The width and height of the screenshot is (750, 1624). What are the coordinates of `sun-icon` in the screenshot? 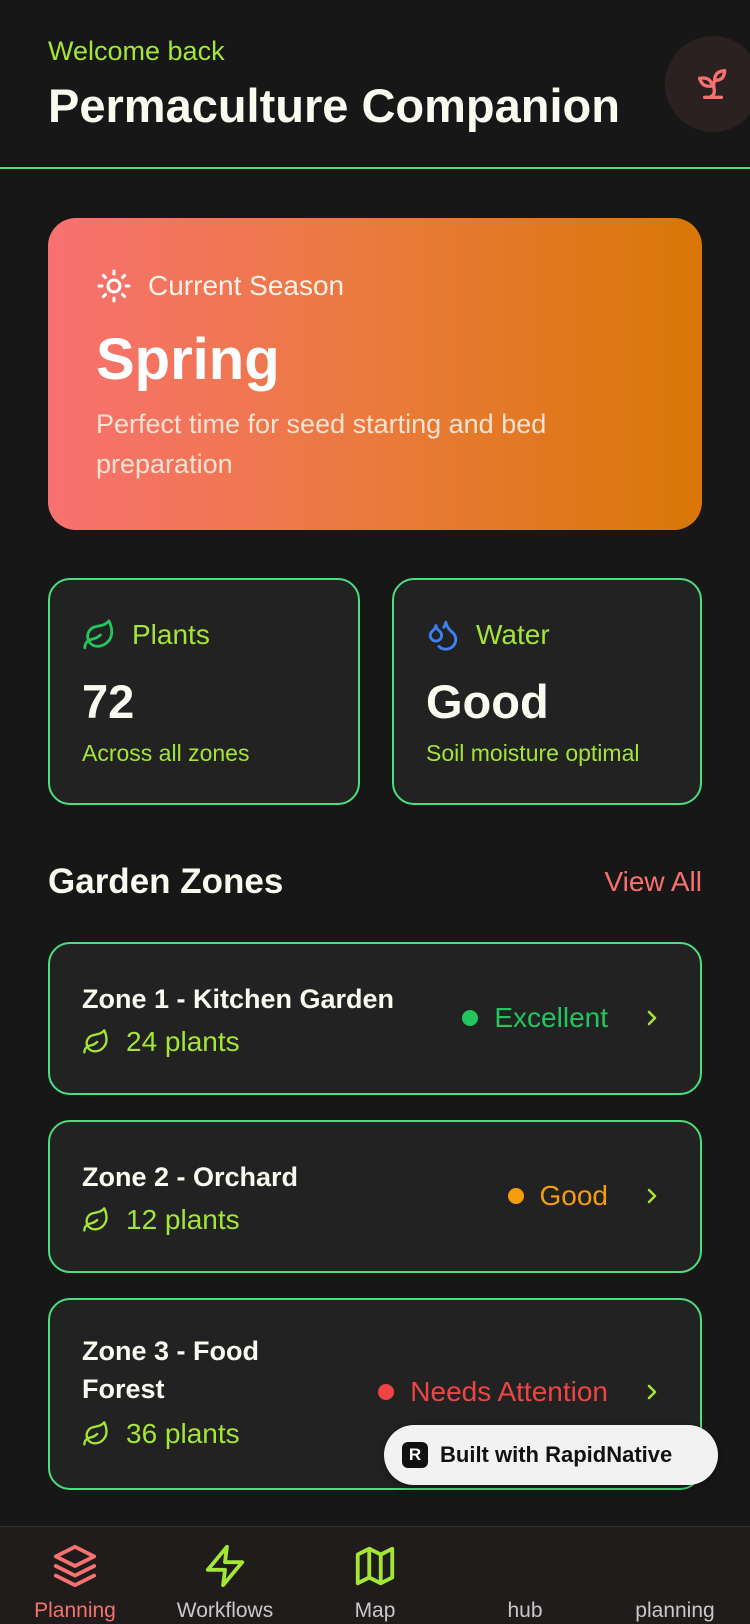 It's located at (114, 286).